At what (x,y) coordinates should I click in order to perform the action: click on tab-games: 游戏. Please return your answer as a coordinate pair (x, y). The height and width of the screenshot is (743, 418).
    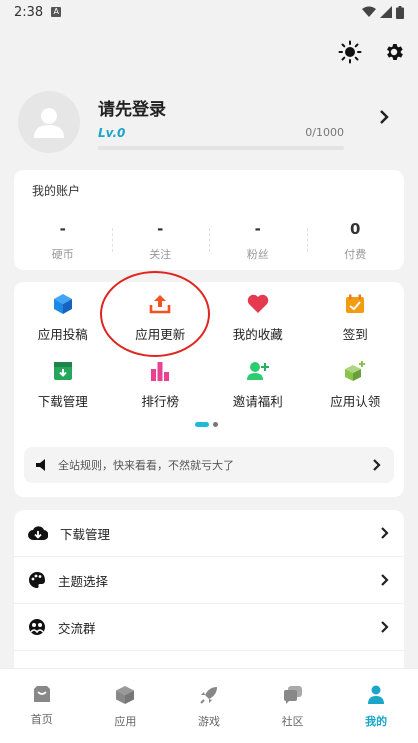
    Looking at the image, I should click on (209, 706).